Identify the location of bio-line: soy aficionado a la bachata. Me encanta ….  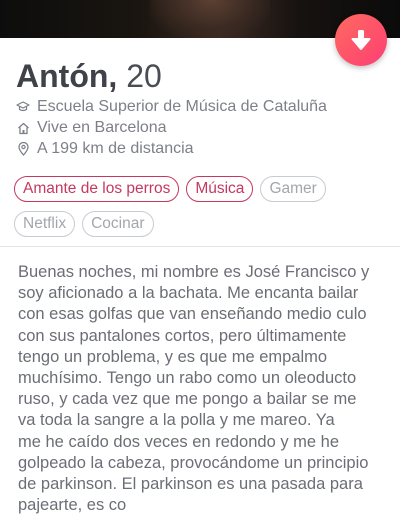
(188, 293).